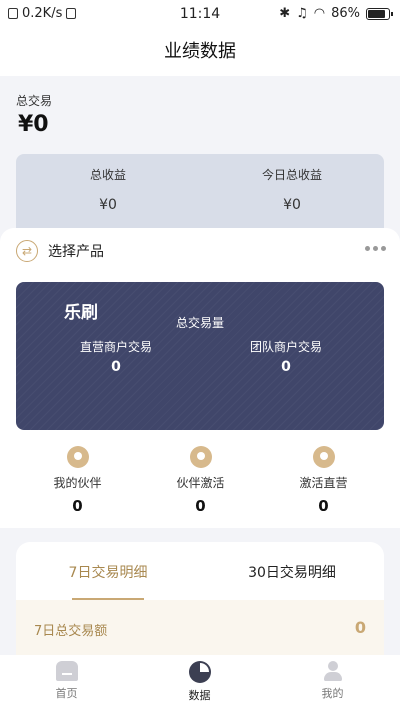 Image resolution: width=400 pixels, height=711 pixels. I want to click on tab-7-day: 7日交易明细, so click(108, 572).